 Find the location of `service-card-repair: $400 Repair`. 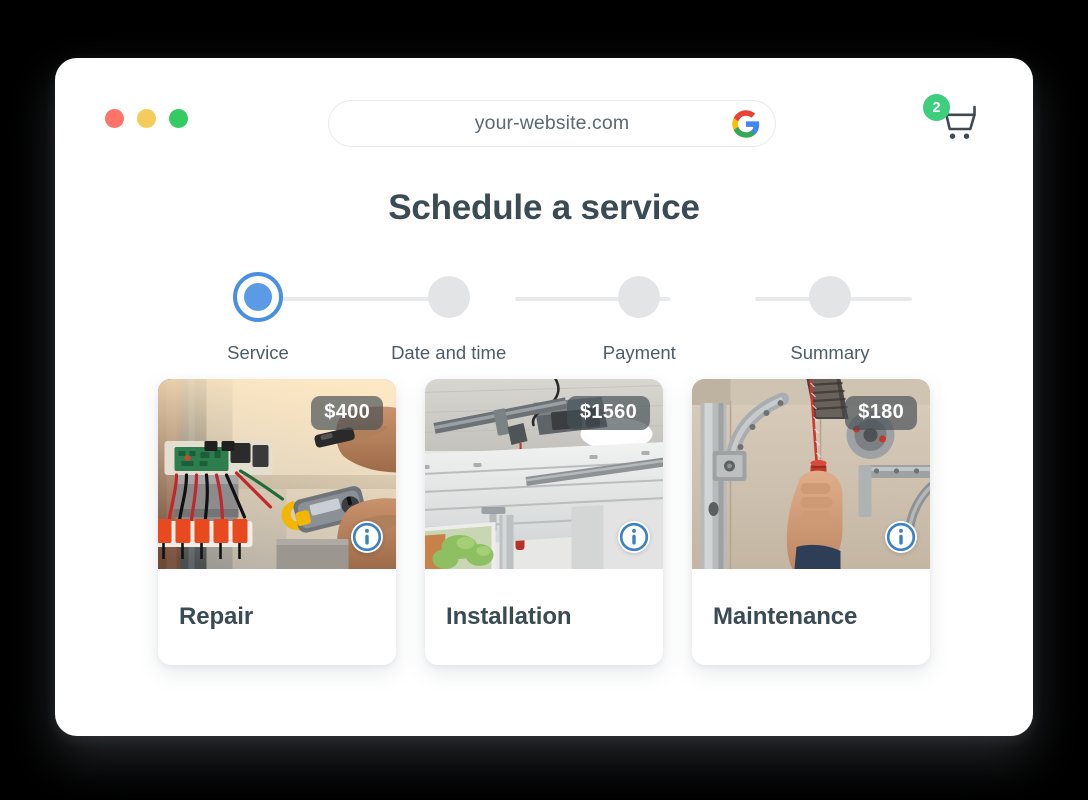

service-card-repair: $400 Repair is located at coordinates (277, 522).